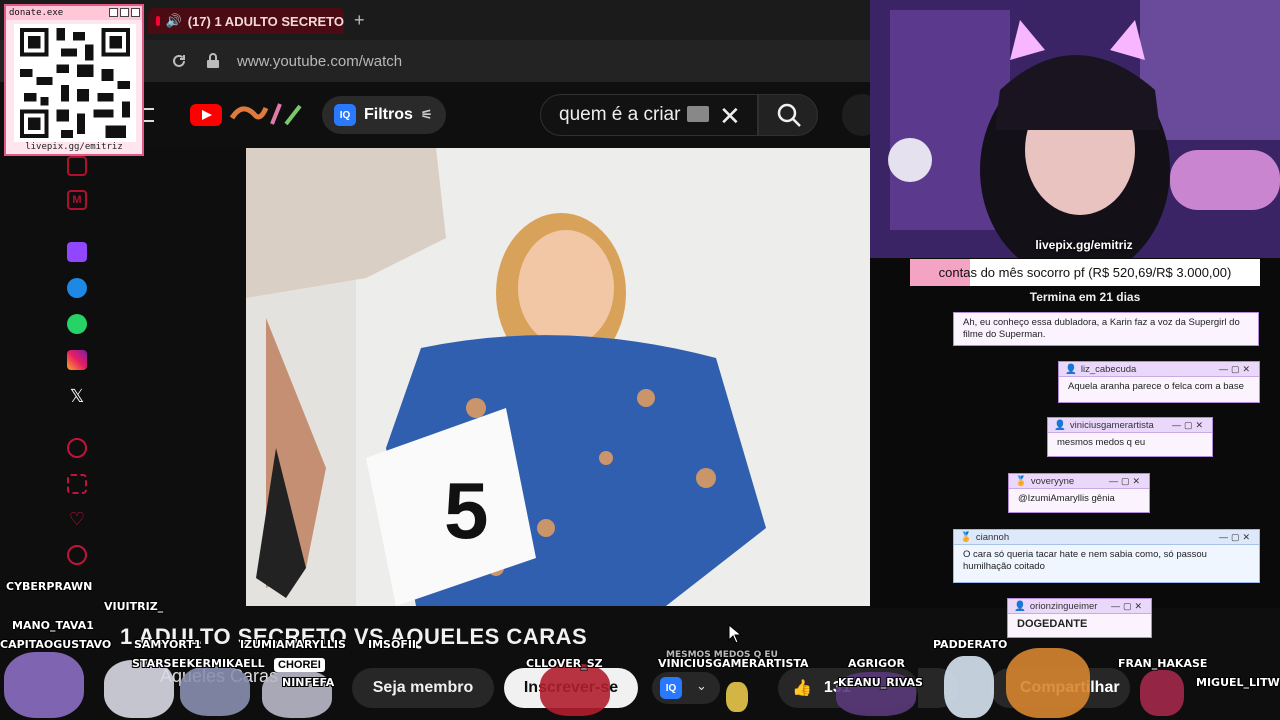  What do you see at coordinates (53, 625) in the screenshot?
I see `chatter-name: MANO_TAVA1` at bounding box center [53, 625].